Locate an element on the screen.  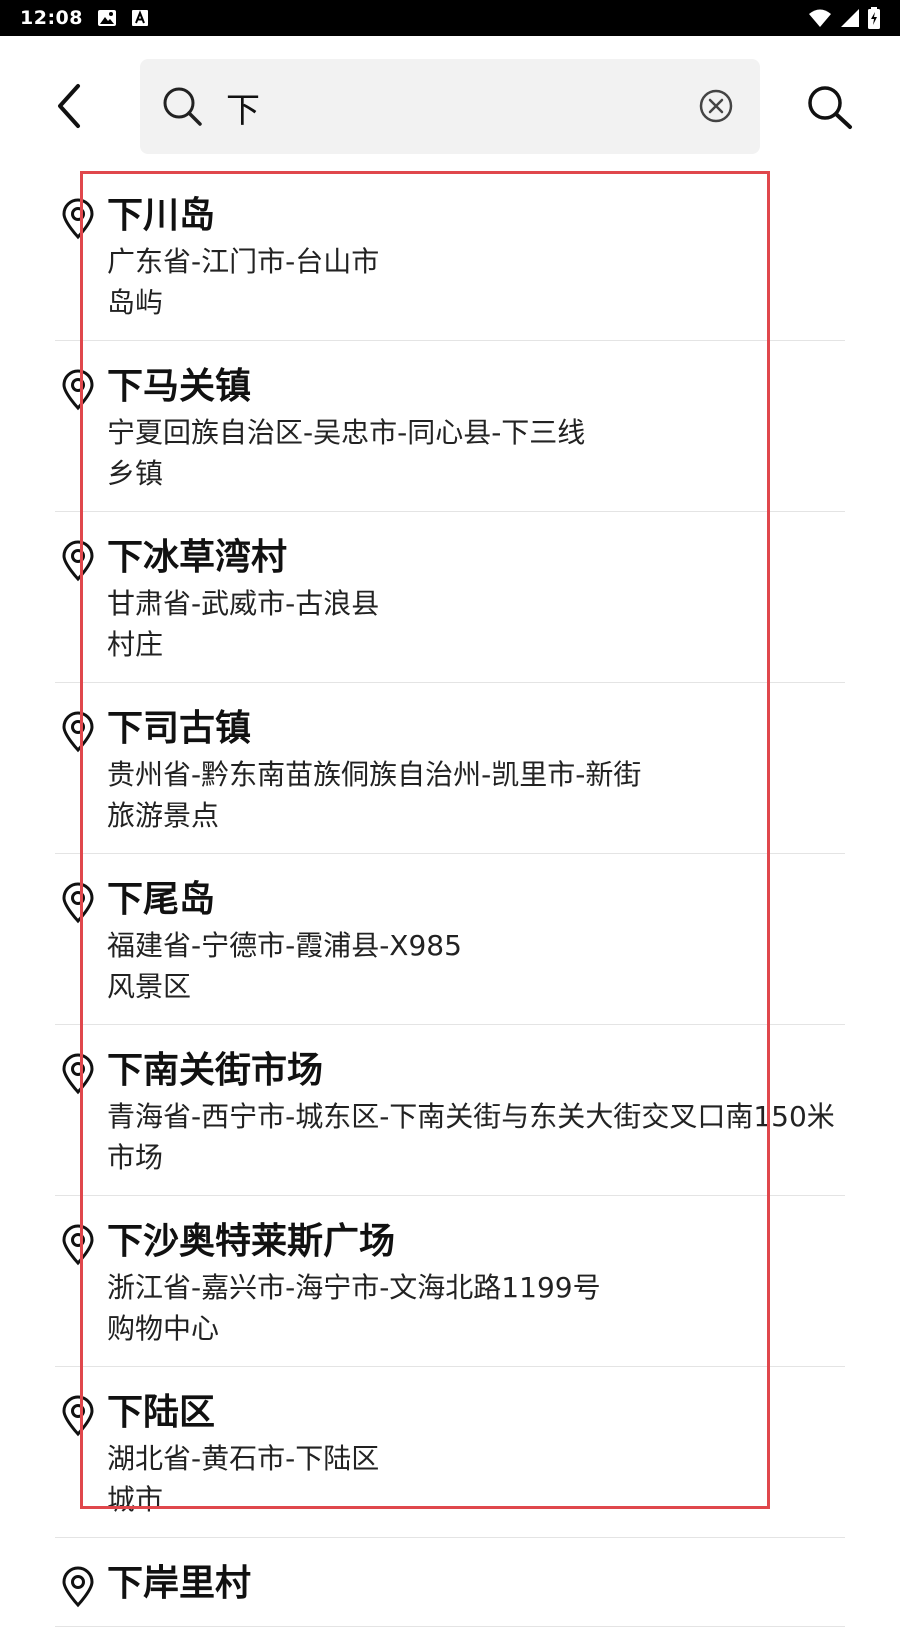
search-header is located at coordinates (450, 103).